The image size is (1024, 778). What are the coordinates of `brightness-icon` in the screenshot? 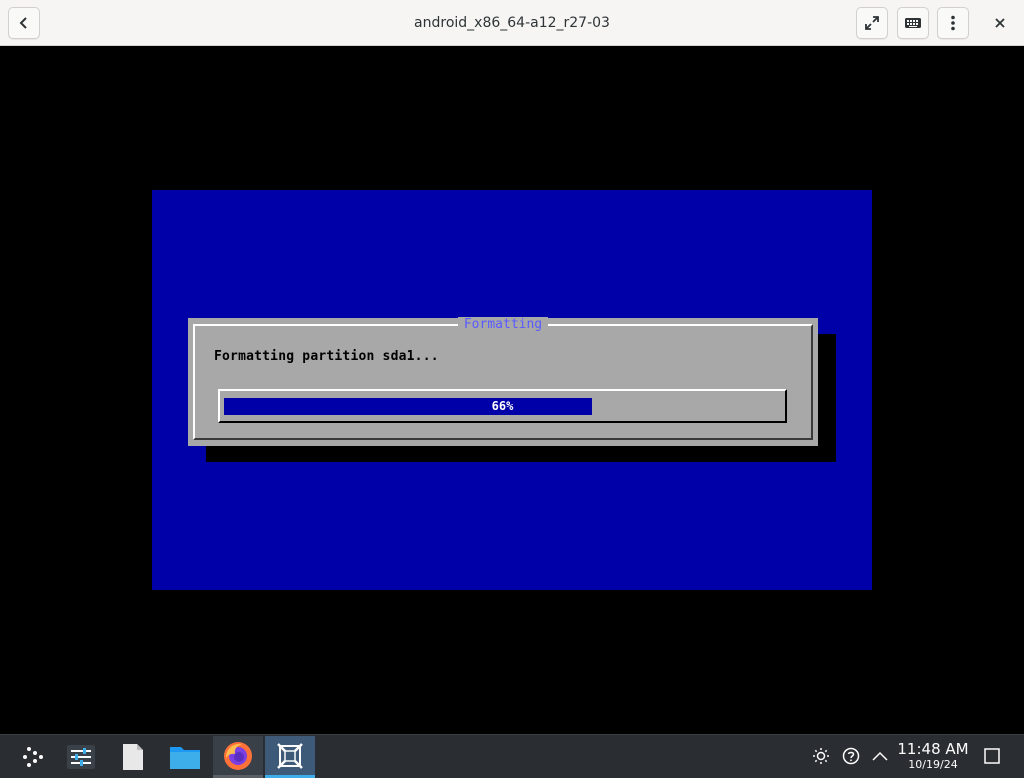 It's located at (821, 756).